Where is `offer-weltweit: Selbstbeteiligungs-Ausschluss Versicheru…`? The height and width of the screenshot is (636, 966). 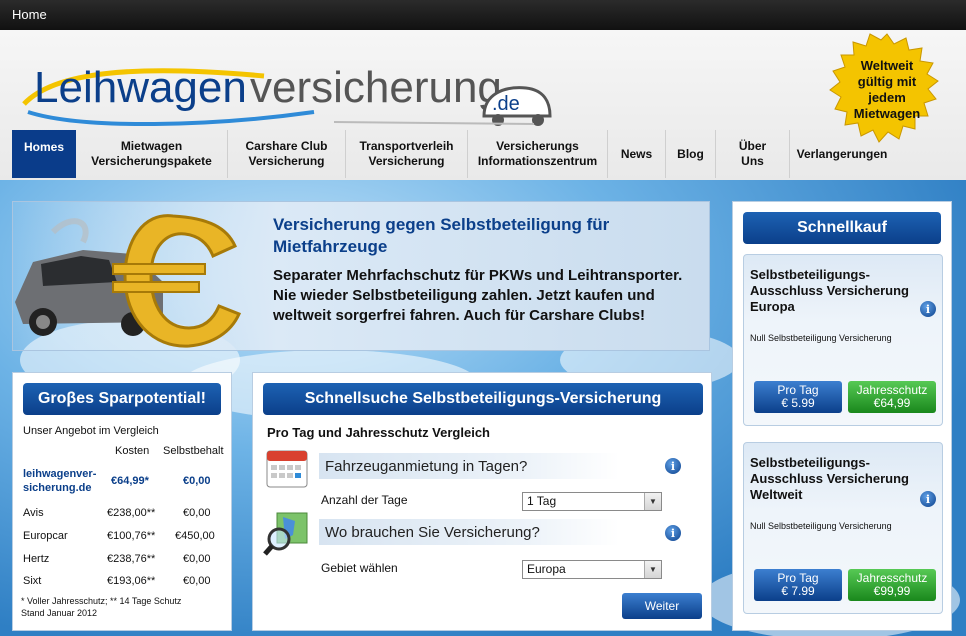
offer-weltweit: Selbstbeteiligungs-Ausschluss Versicheru… is located at coordinates (843, 528).